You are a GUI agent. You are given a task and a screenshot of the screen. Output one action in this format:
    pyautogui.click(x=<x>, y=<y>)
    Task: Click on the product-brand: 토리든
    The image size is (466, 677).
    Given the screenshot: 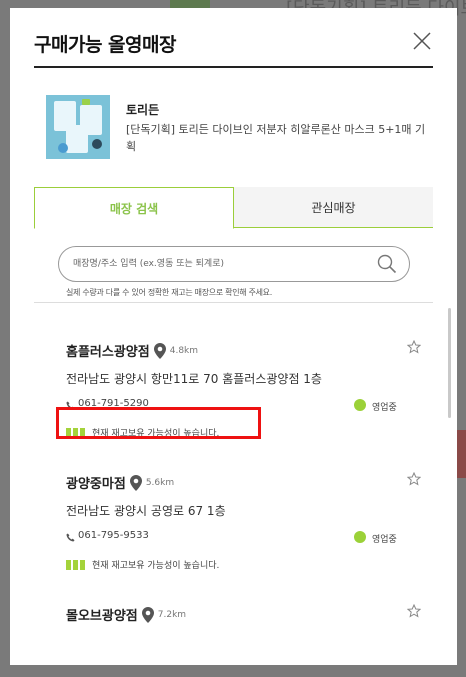 What is the action you would take?
    pyautogui.click(x=143, y=110)
    